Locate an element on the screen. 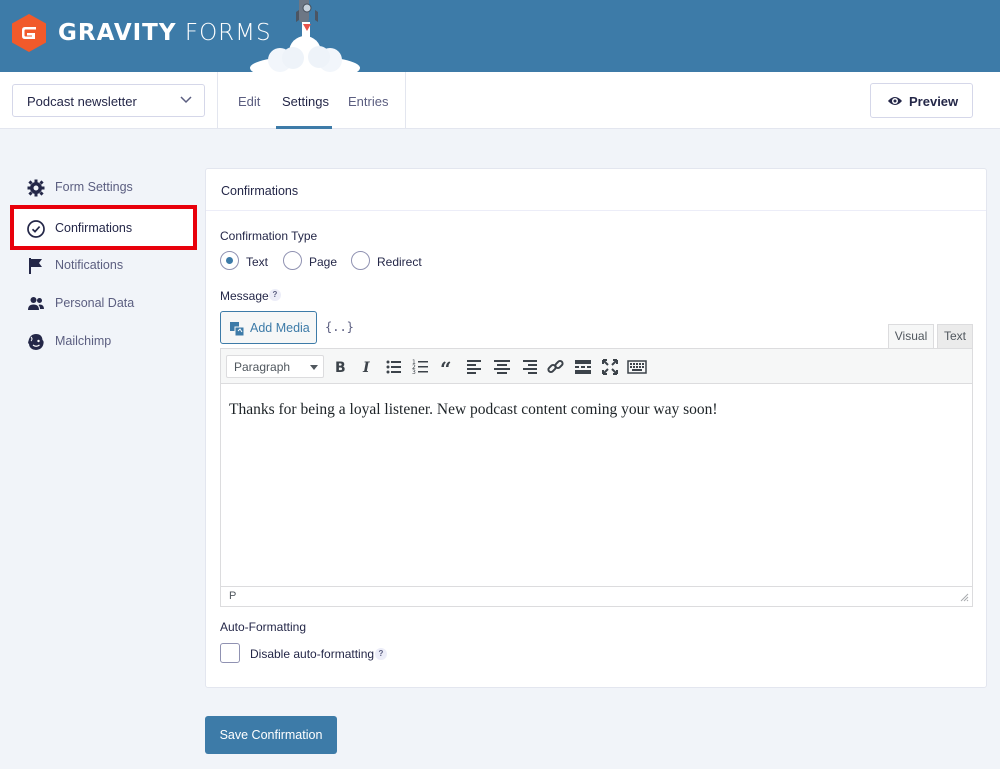  tab-text: Text is located at coordinates (955, 336).